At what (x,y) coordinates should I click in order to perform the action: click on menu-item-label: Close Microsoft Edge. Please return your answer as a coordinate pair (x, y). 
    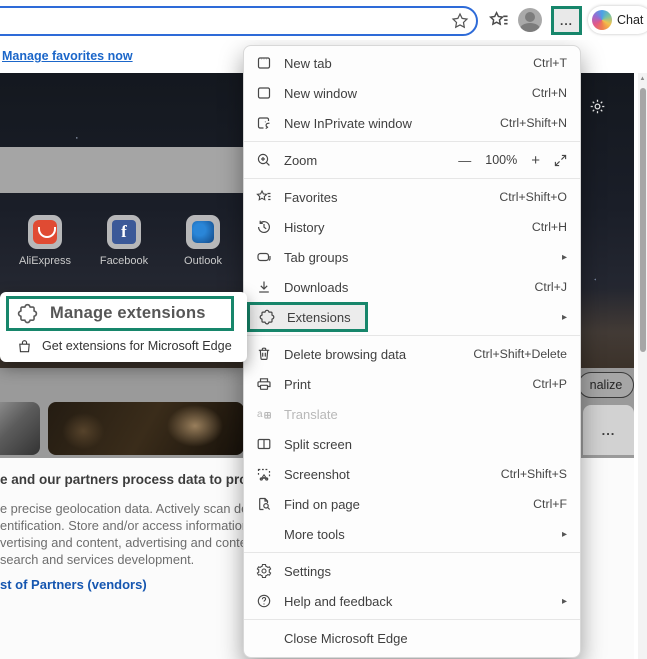
    Looking at the image, I should click on (346, 638).